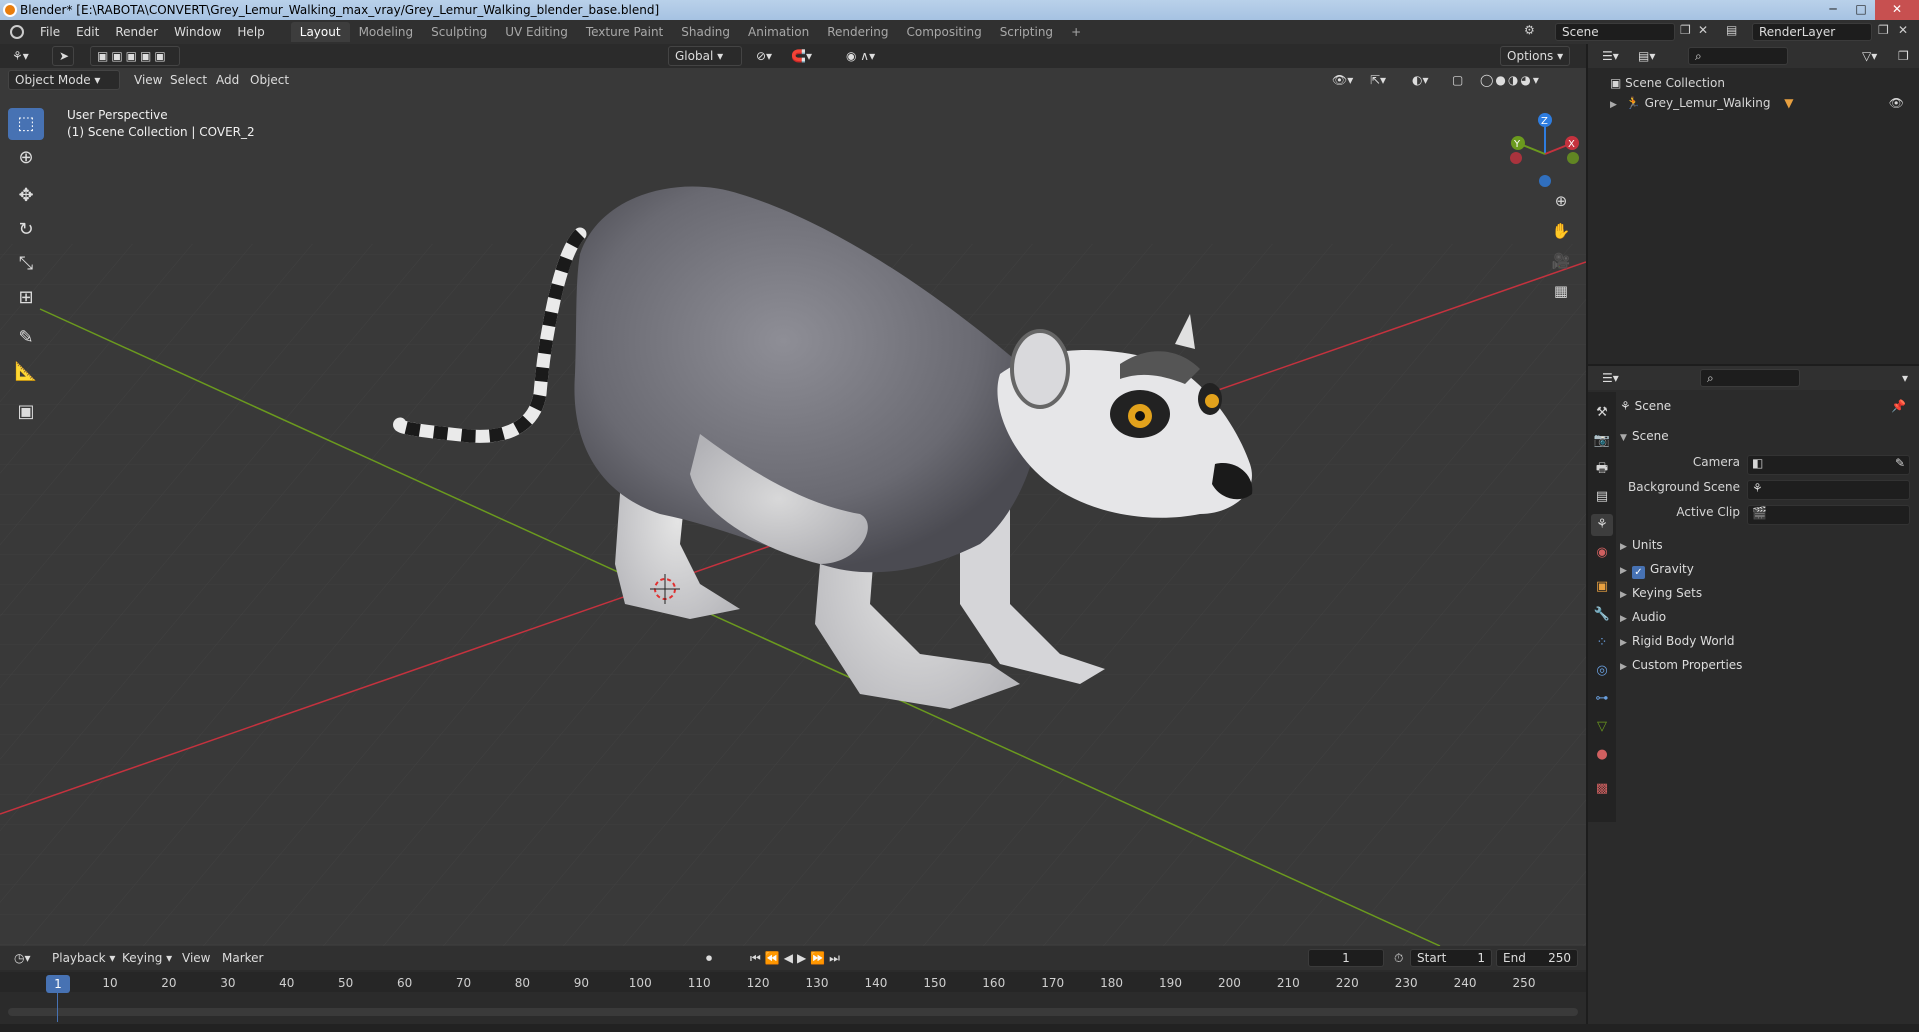  Describe the element at coordinates (63, 56) in the screenshot. I see `select-tool-icon: ➤` at that location.